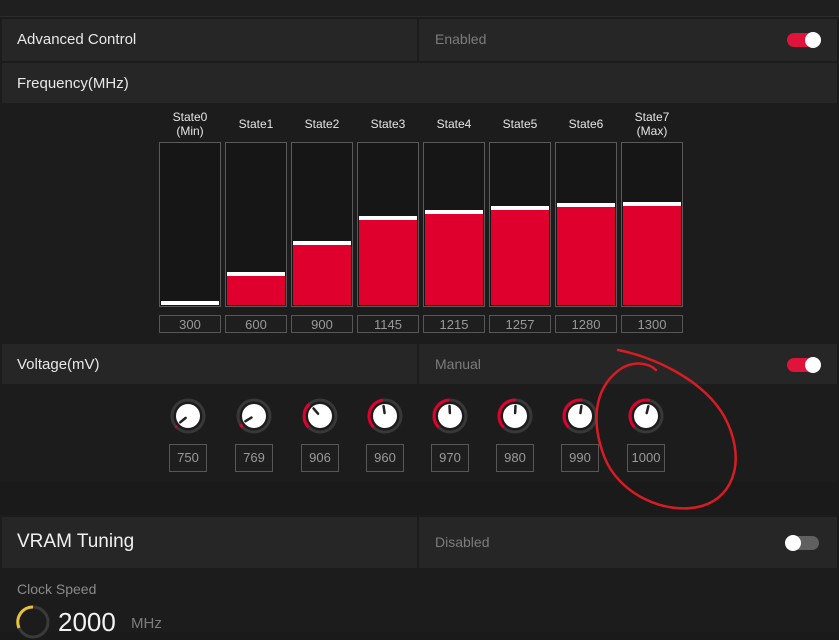 The height and width of the screenshot is (640, 839). What do you see at coordinates (385, 458) in the screenshot?
I see `voltage-value-input: 960` at bounding box center [385, 458].